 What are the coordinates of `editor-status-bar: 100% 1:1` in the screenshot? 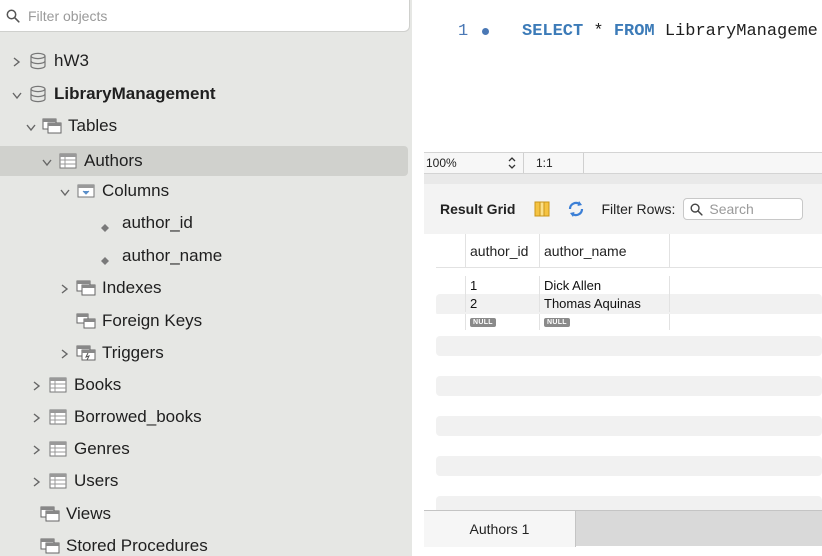 It's located at (623, 163).